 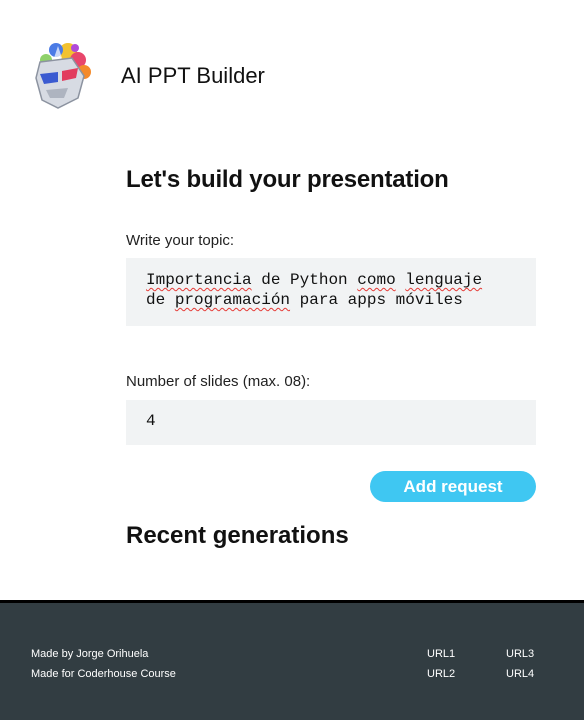 What do you see at coordinates (287, 179) in the screenshot?
I see `page-title: Let's build your presentation` at bounding box center [287, 179].